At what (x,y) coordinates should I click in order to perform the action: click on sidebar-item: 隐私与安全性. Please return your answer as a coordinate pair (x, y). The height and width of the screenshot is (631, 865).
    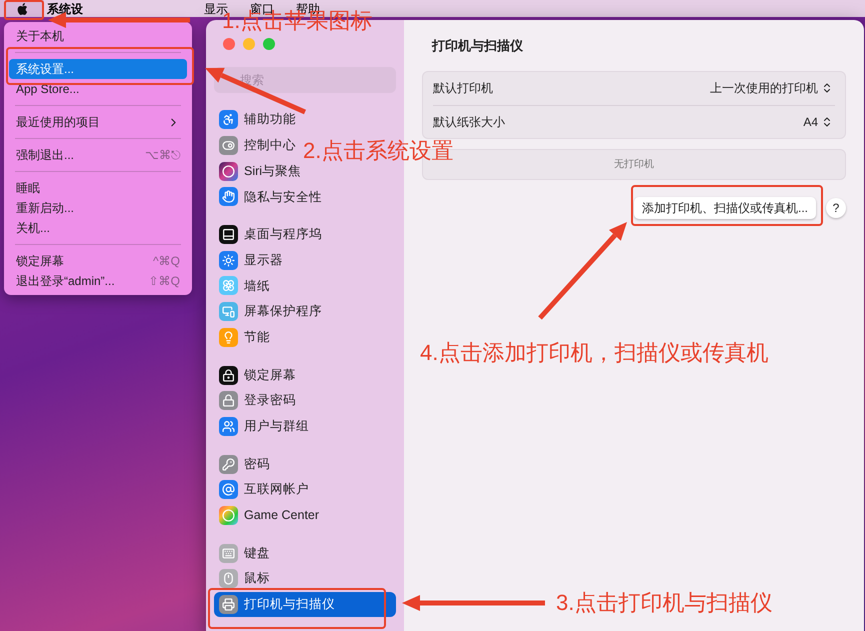
    Looking at the image, I should click on (270, 197).